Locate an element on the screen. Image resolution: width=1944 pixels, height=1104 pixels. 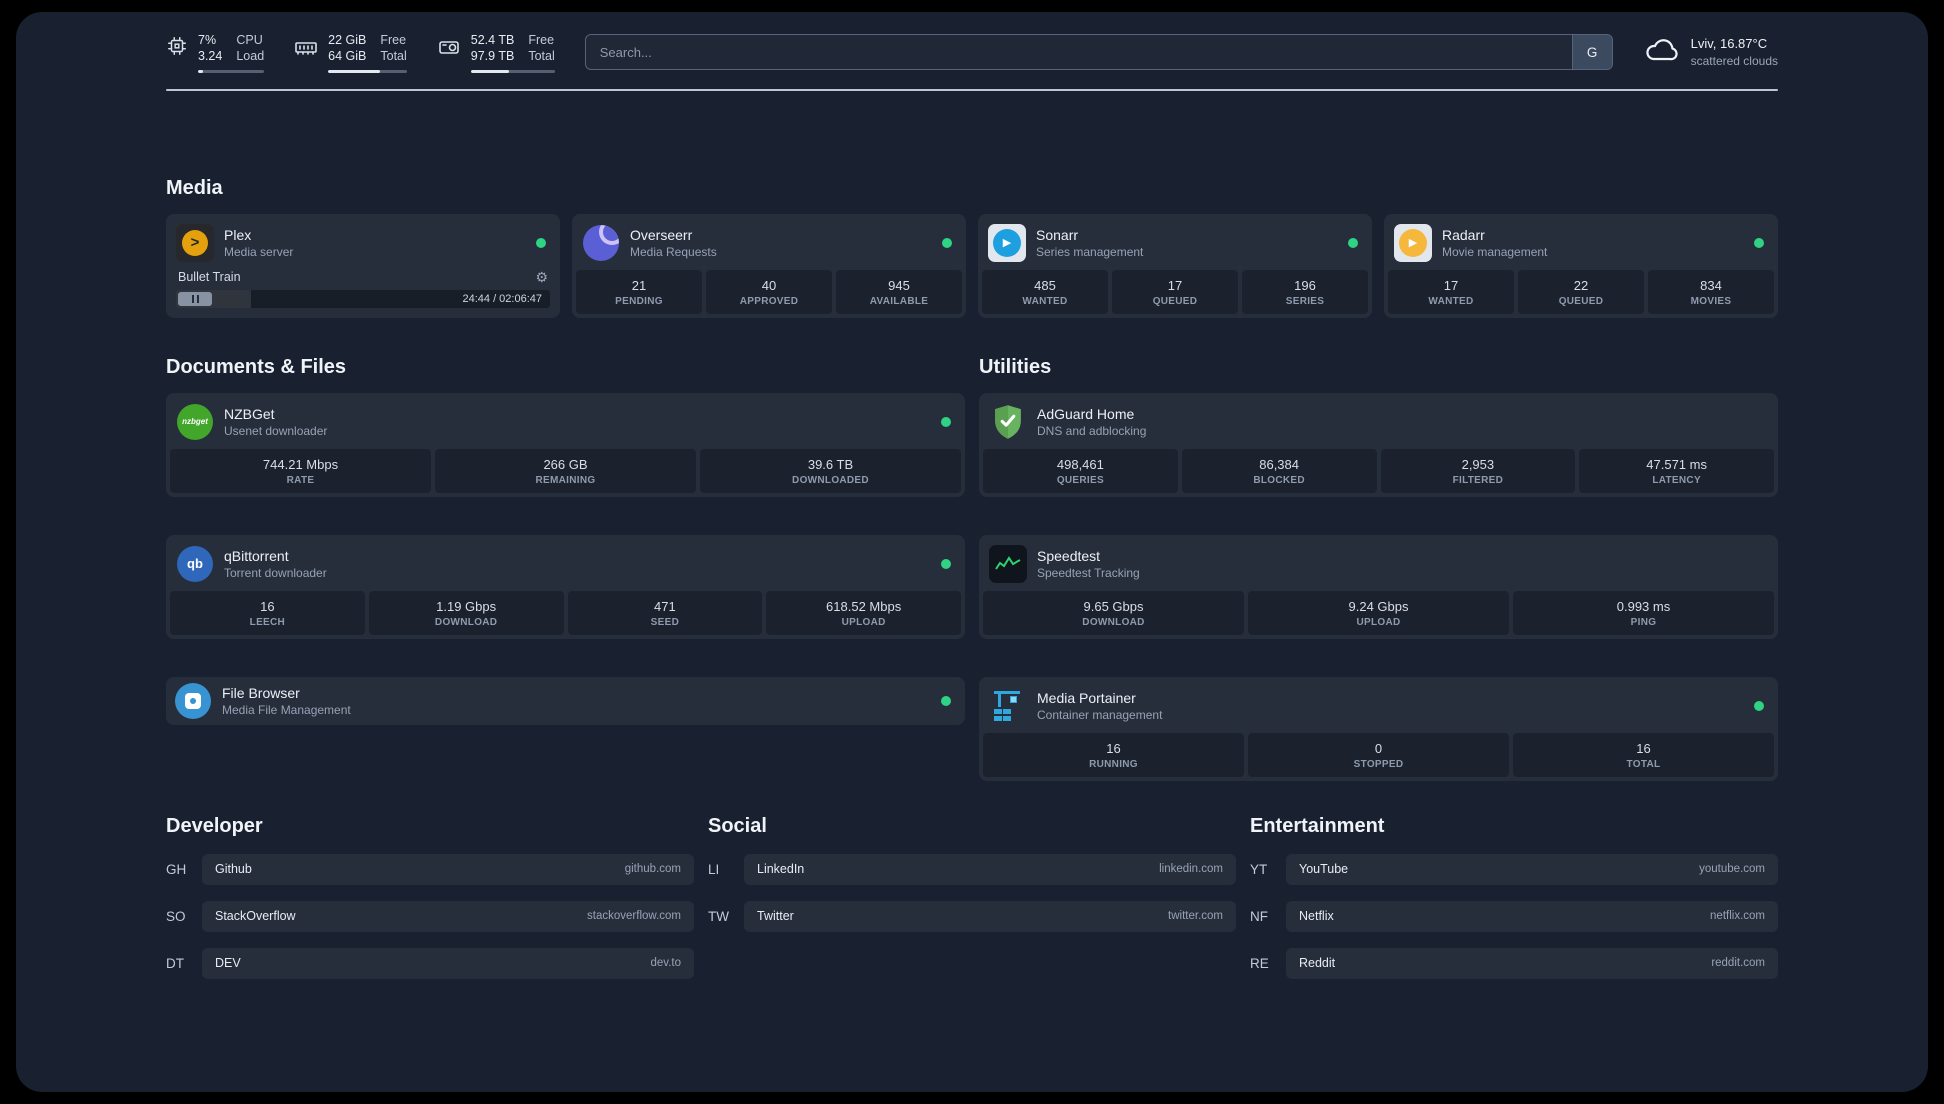
bookmark-row: LI LinkedIn linkedin.com is located at coordinates (972, 869).